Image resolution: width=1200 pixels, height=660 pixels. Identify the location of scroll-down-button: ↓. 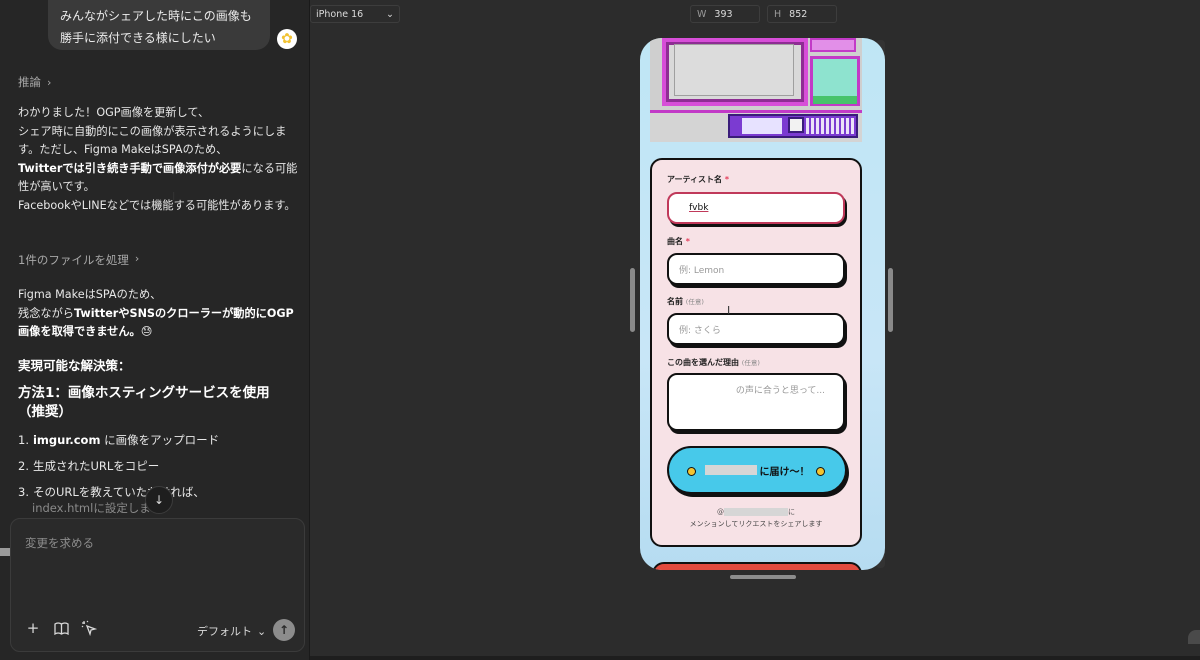
(159, 500).